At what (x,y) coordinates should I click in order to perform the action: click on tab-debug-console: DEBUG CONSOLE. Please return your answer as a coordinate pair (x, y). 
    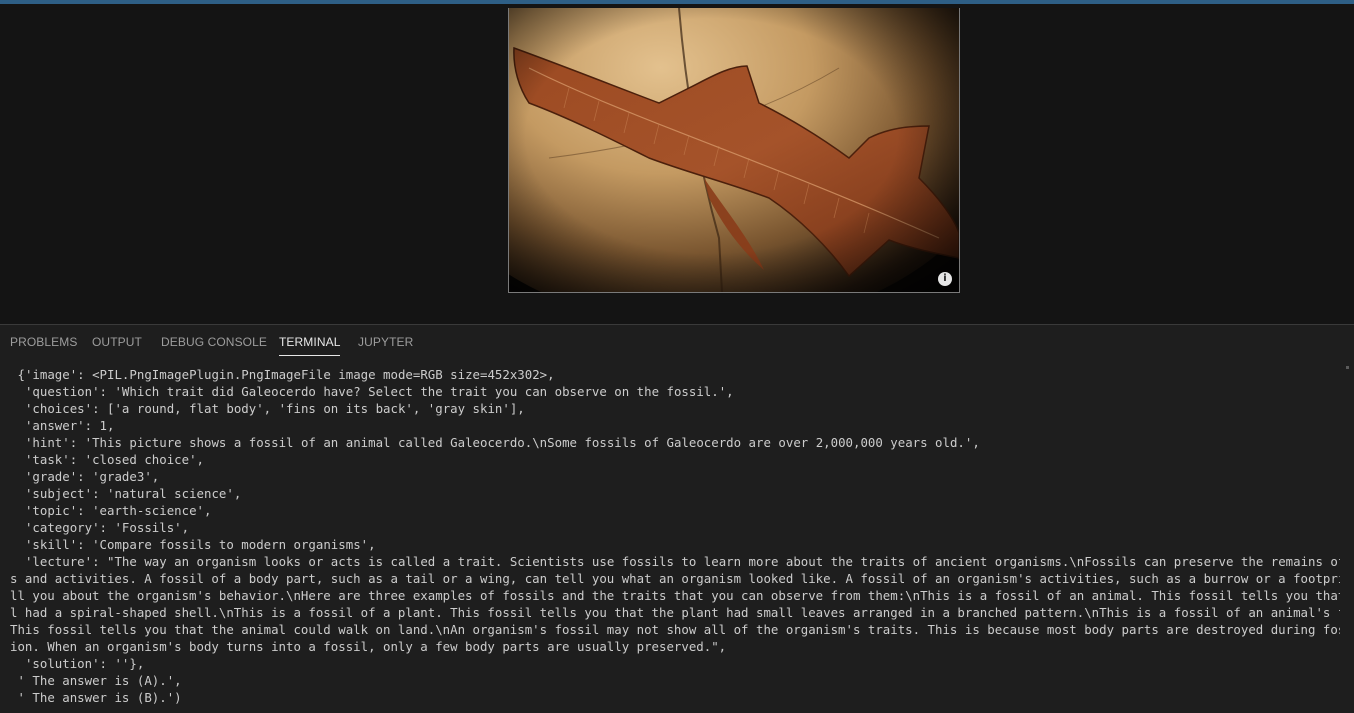
    Looking at the image, I should click on (214, 342).